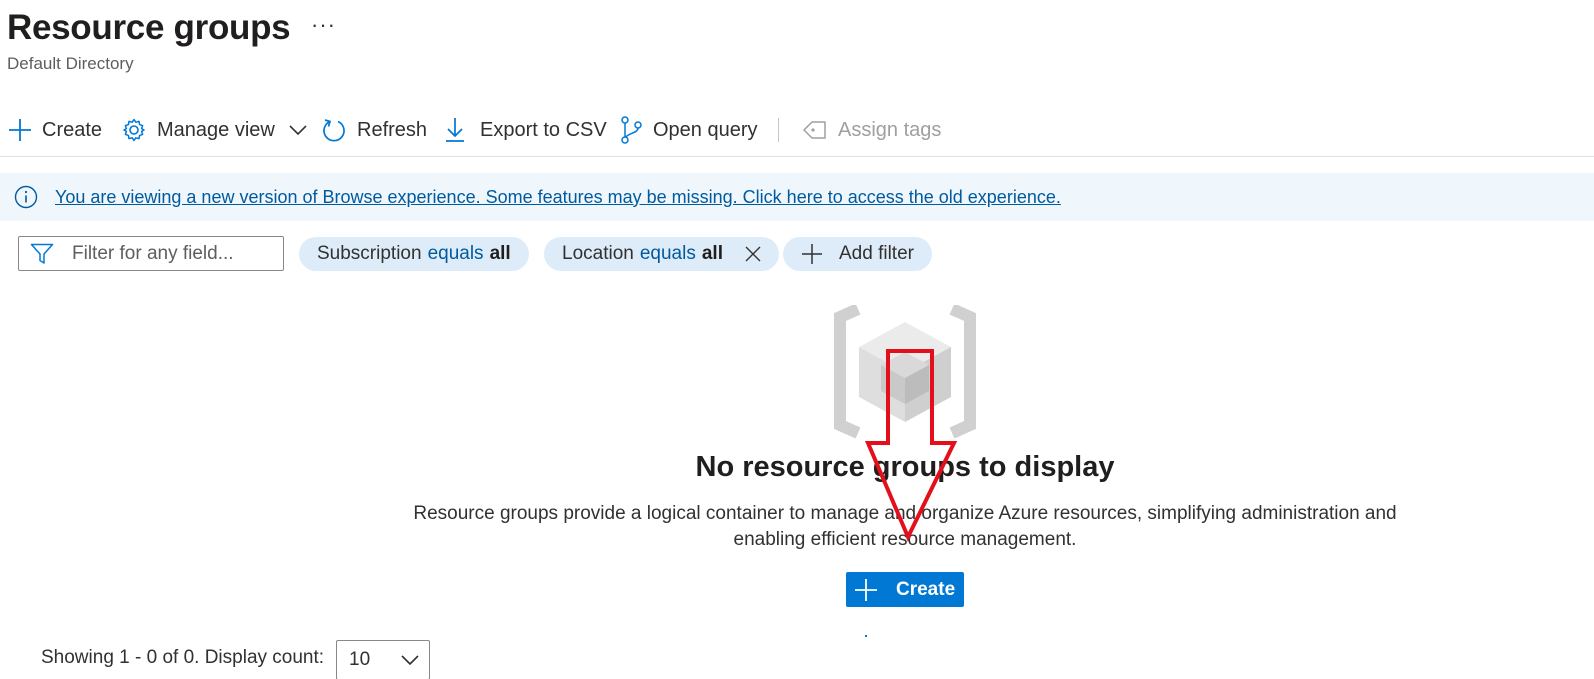 The image size is (1594, 679). I want to click on refresh-button: Refresh, so click(374, 130).